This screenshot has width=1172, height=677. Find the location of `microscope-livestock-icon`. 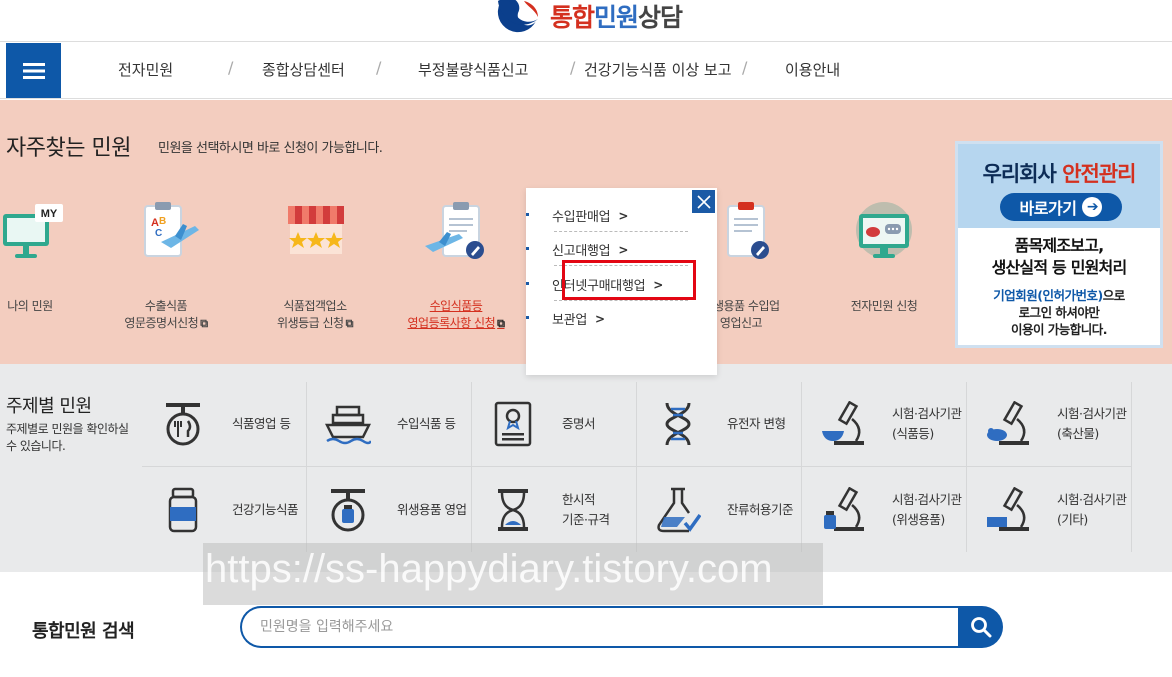

microscope-livestock-icon is located at coordinates (1008, 423).